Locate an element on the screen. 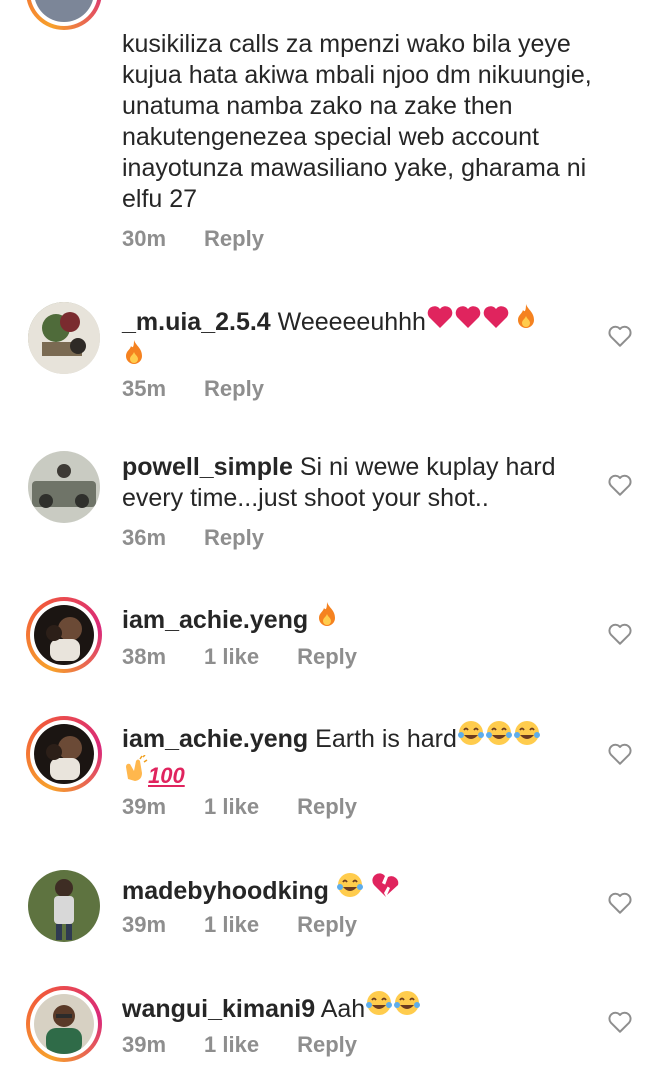  comment-text: iam_achie.yeng is located at coordinates (357, 618).